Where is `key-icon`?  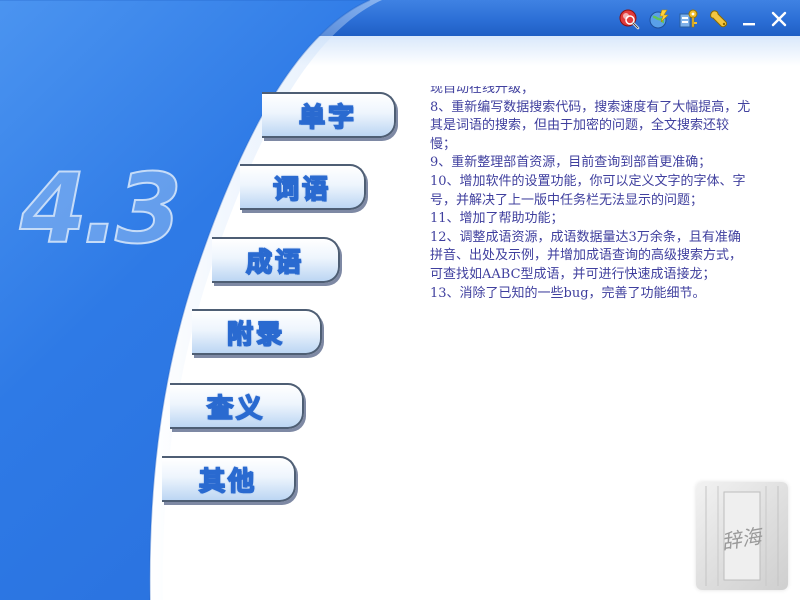
key-icon is located at coordinates (689, 19).